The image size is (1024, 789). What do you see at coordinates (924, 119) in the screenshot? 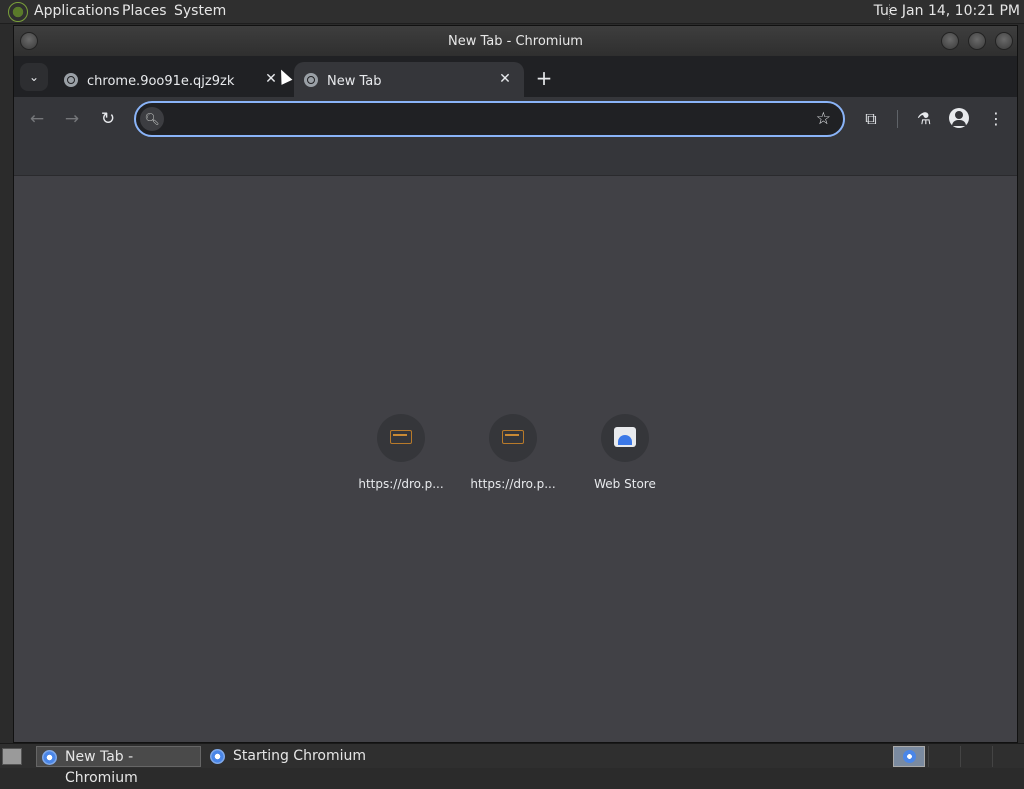
I see `labs-flask-icon: ⚗` at bounding box center [924, 119].